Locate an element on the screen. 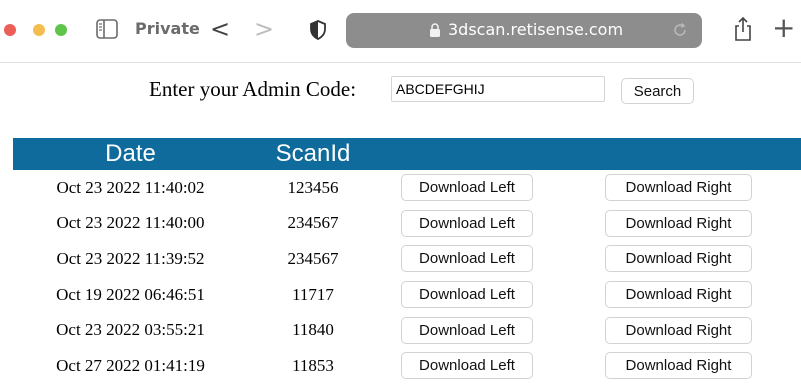  date-cell: Oct 23 2022 11:40:02 is located at coordinates (130, 187).